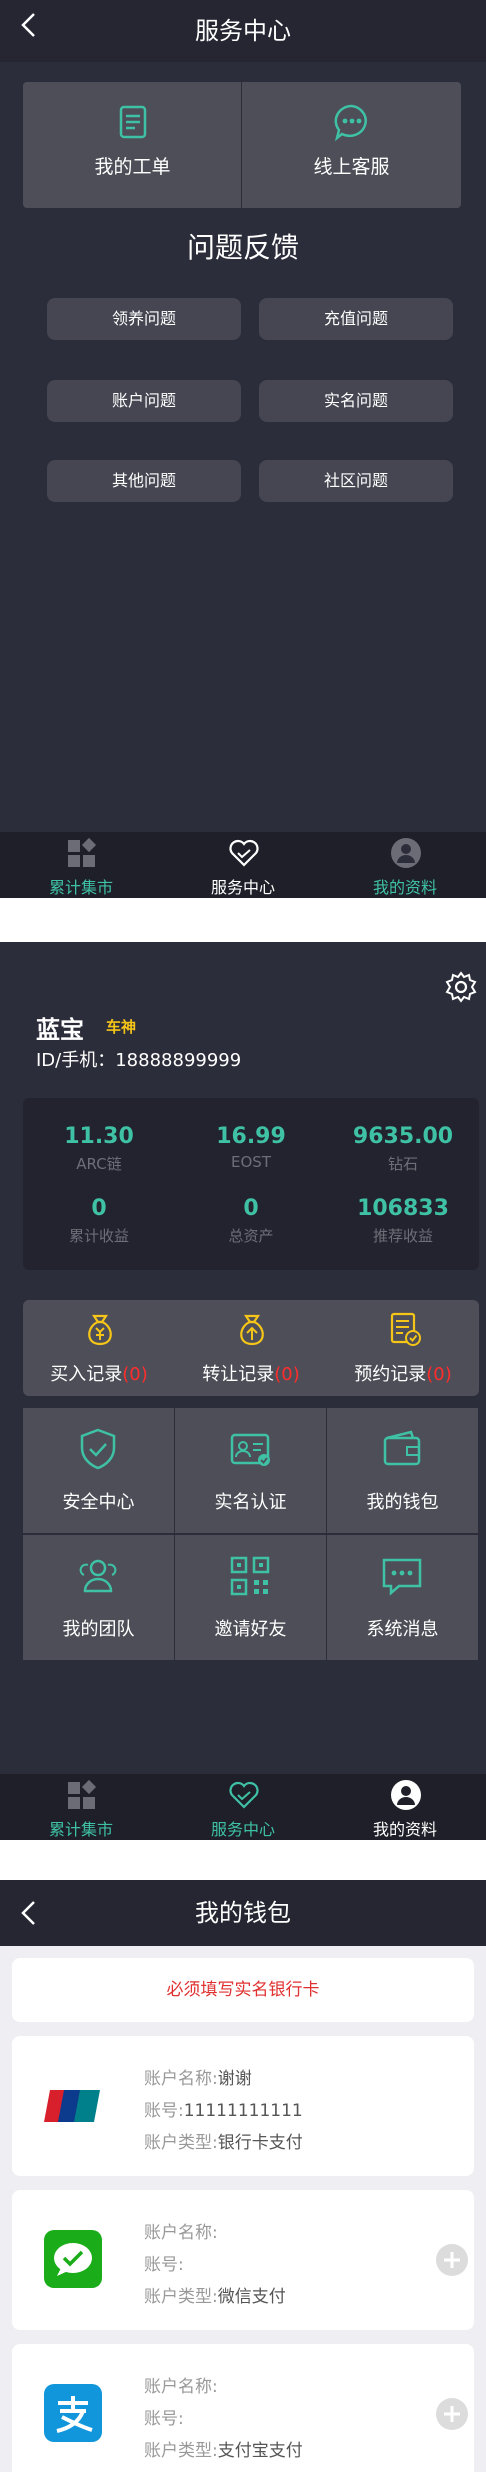 Image resolution: width=486 pixels, height=2472 pixels. What do you see at coordinates (72, 2106) in the screenshot?
I see `unionpay-logo` at bounding box center [72, 2106].